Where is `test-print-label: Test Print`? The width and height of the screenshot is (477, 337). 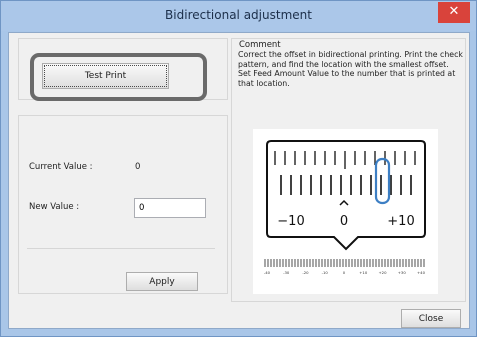 test-print-label: Test Print is located at coordinates (105, 76).